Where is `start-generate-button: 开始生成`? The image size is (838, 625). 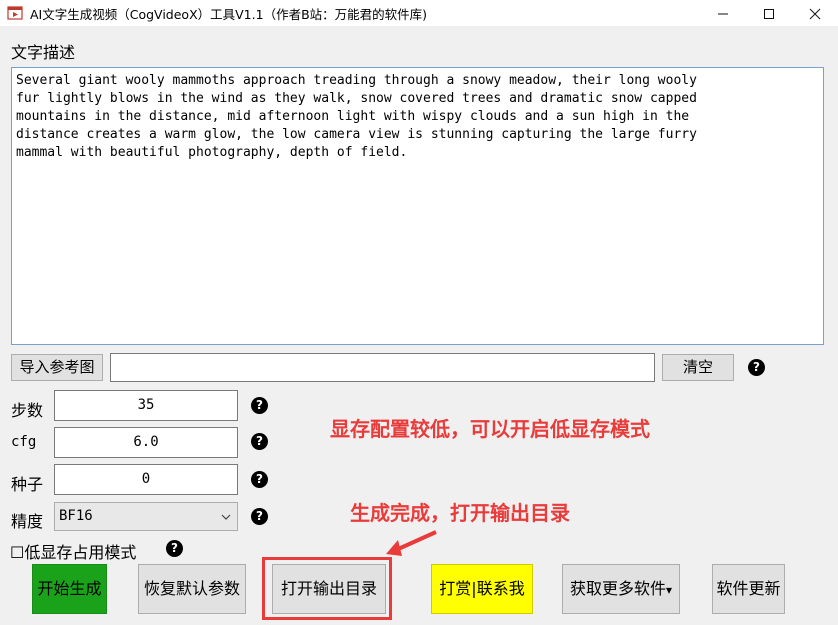 start-generate-button: 开始生成 is located at coordinates (69, 589).